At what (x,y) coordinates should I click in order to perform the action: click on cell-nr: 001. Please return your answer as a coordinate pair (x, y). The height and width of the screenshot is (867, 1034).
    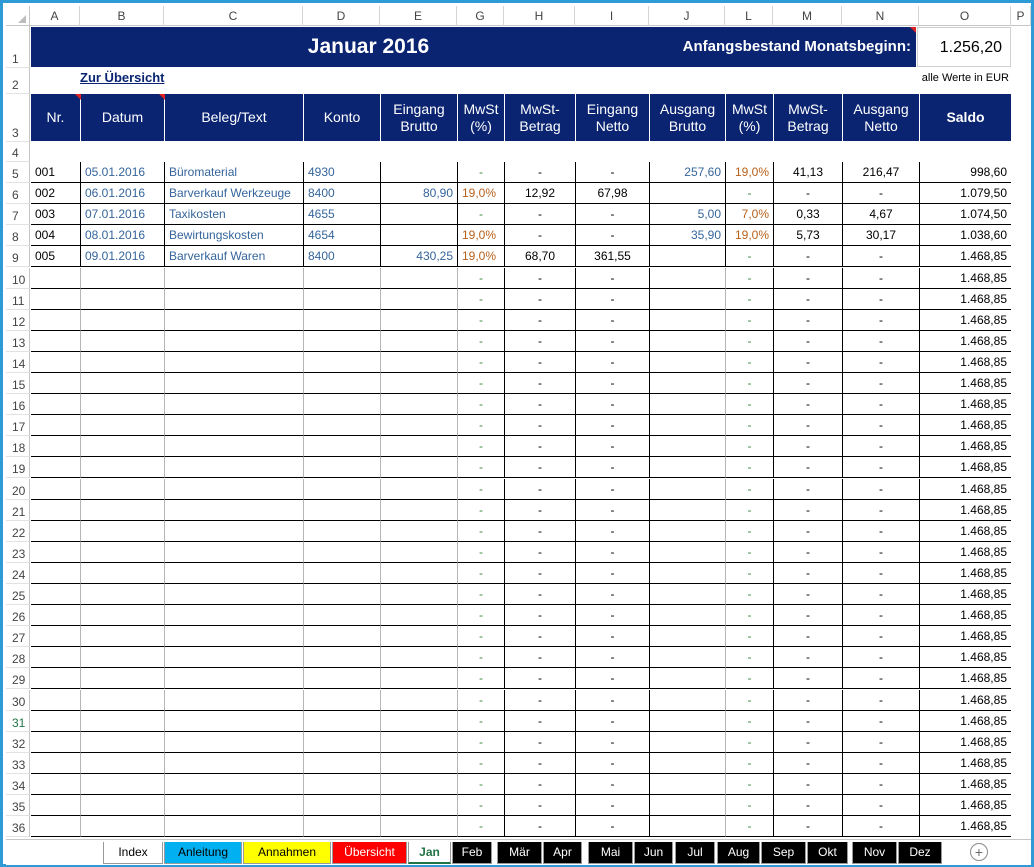
    Looking at the image, I should click on (56, 172).